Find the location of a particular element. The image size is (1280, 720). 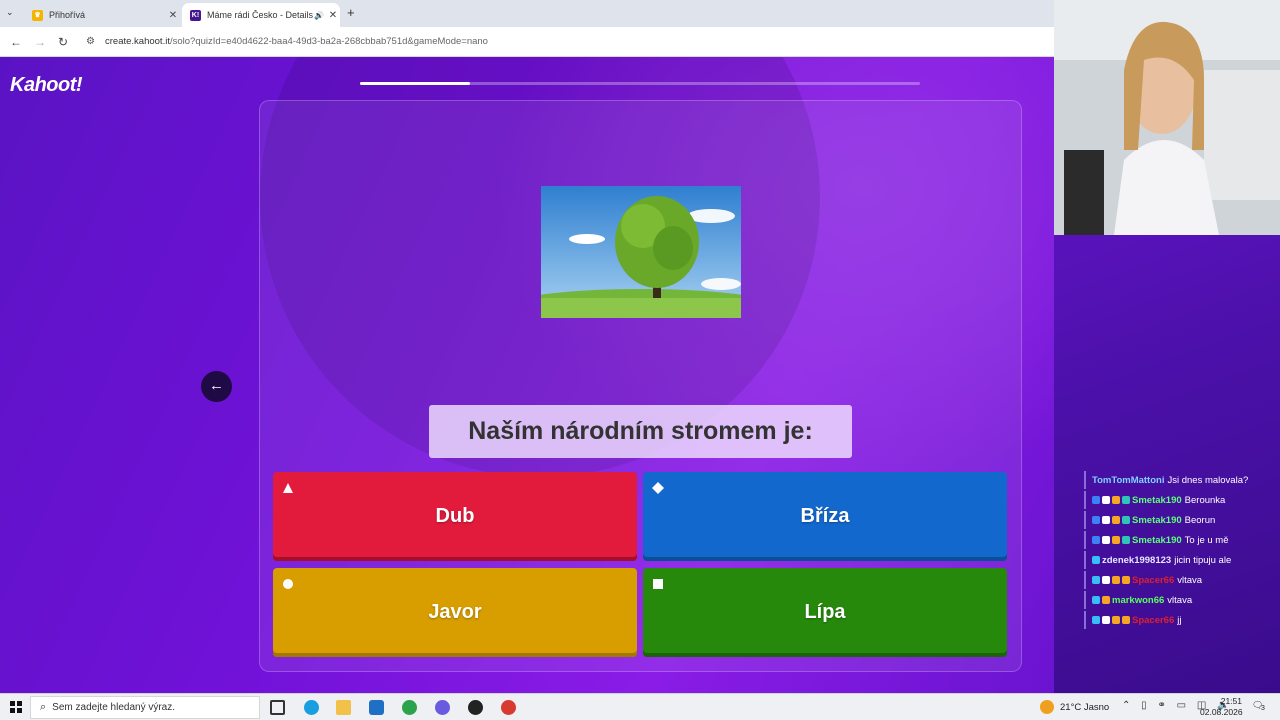

question-progress-bar is located at coordinates (640, 83).